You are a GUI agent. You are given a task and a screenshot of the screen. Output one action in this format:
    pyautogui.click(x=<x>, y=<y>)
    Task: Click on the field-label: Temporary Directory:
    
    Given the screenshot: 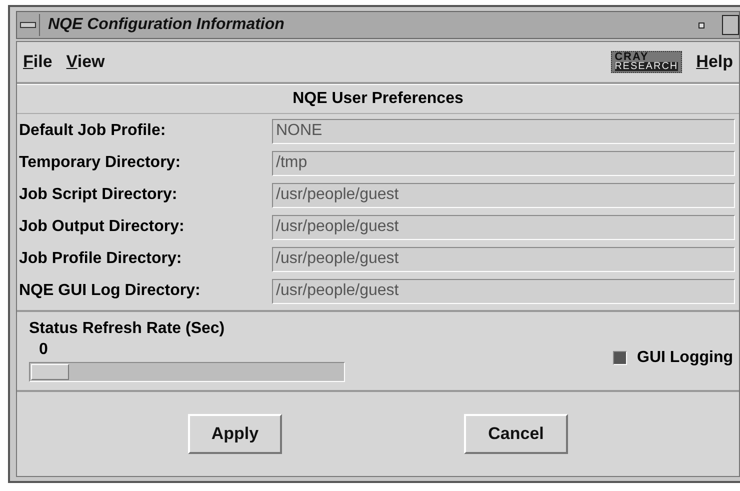 What is the action you would take?
    pyautogui.click(x=100, y=163)
    